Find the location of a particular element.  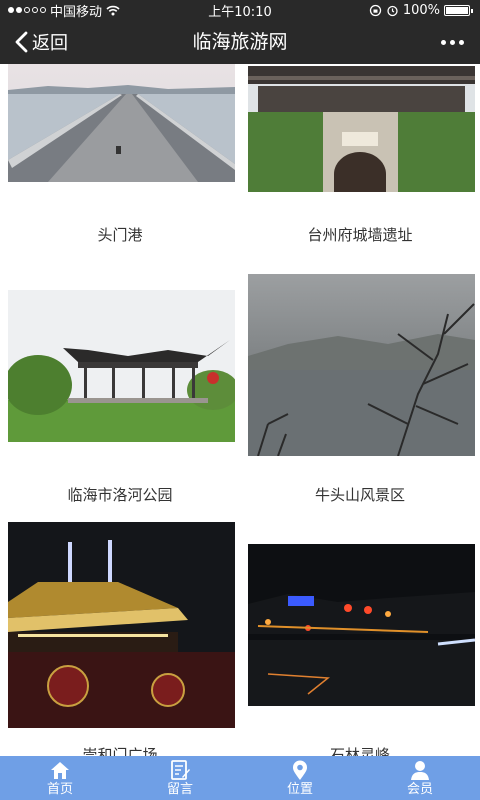

battery-icon is located at coordinates (458, 10).